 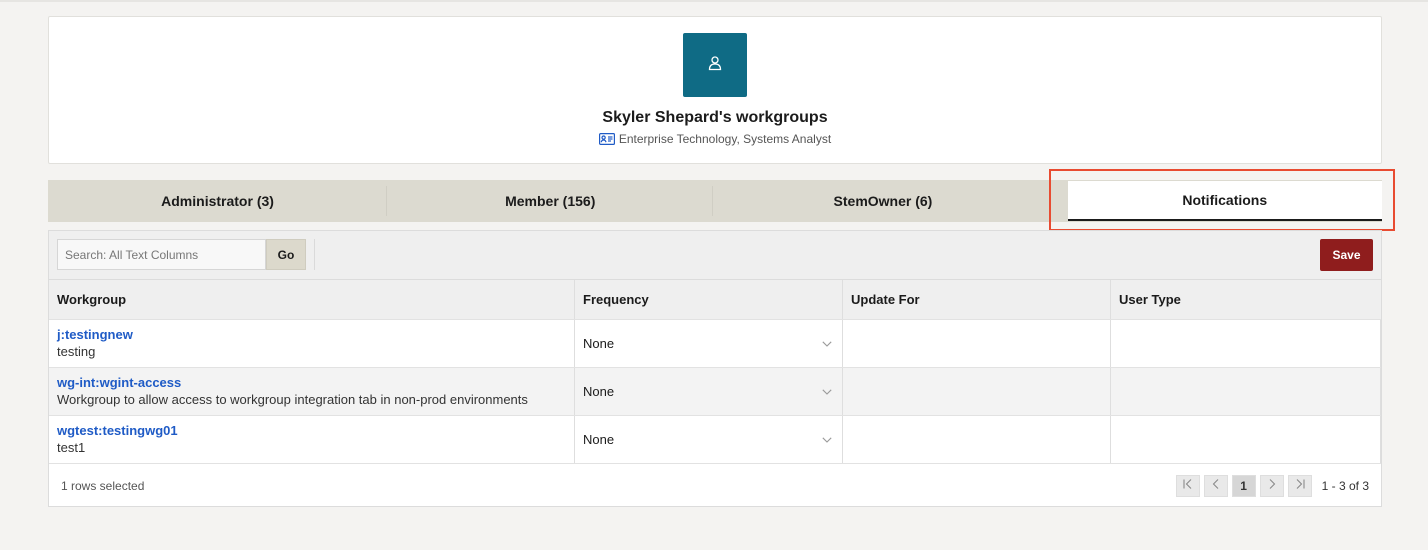 I want to click on tab-notifications: Notifications, so click(x=1225, y=201).